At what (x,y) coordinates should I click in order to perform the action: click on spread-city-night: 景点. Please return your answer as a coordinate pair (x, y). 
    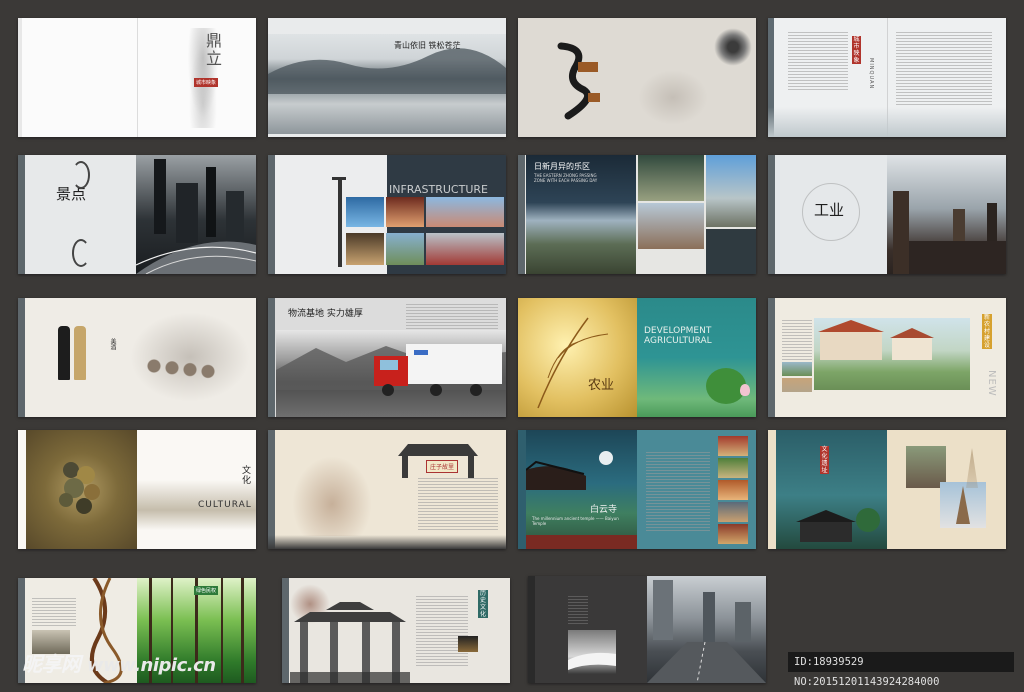
    Looking at the image, I should click on (137, 214).